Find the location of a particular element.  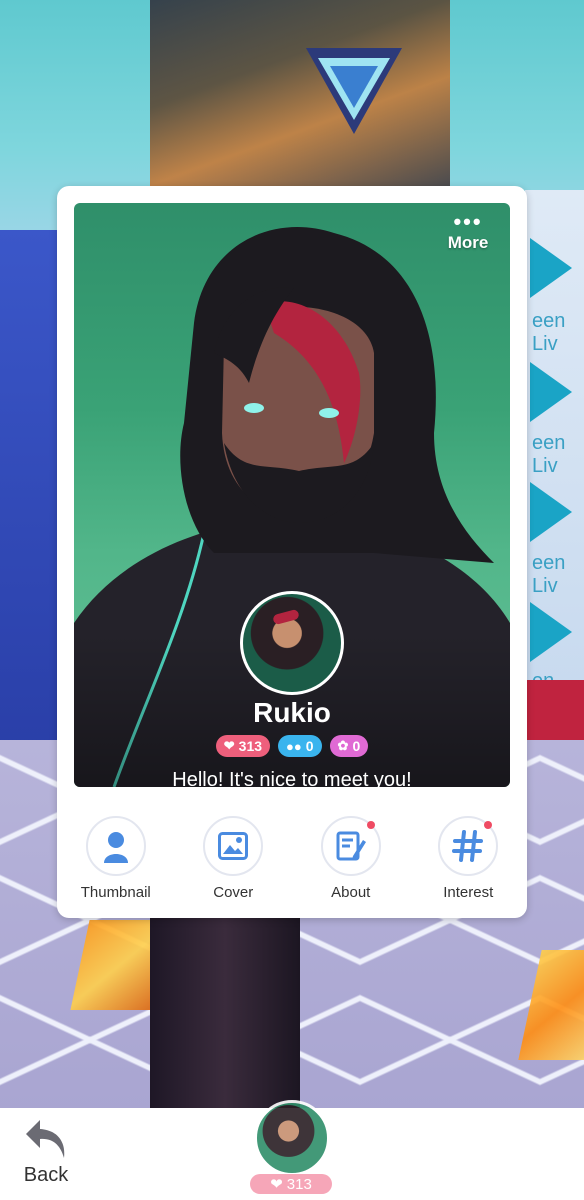

about-button: About is located at coordinates (351, 858).